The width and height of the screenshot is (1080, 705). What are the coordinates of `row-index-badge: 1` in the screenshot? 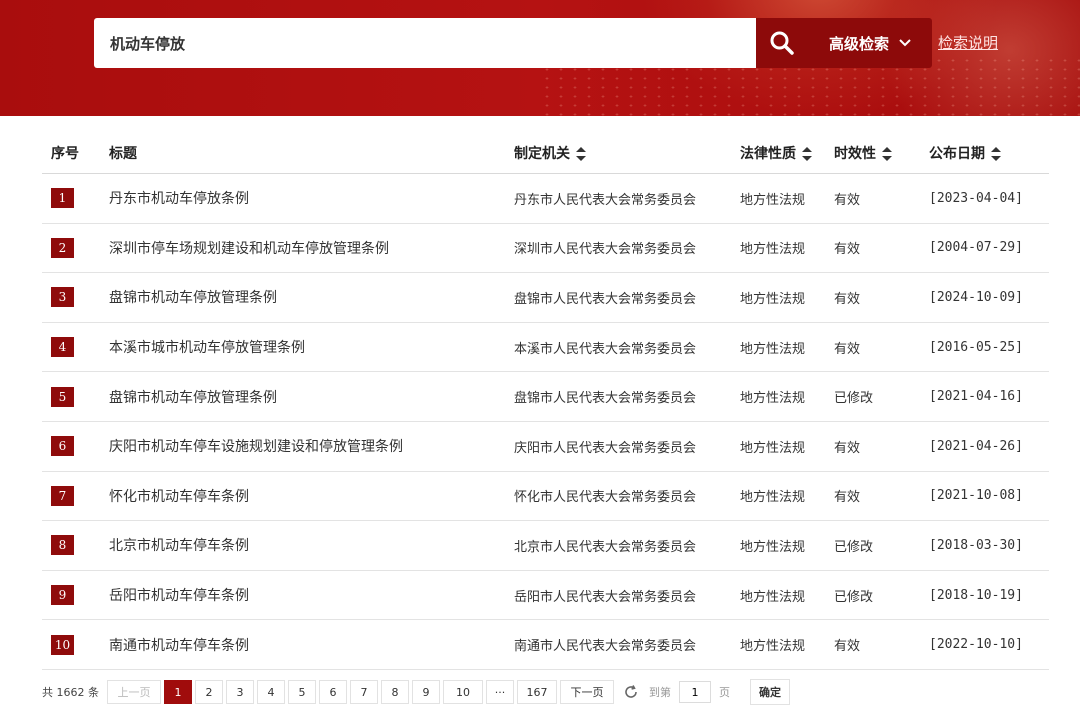 It's located at (62, 198).